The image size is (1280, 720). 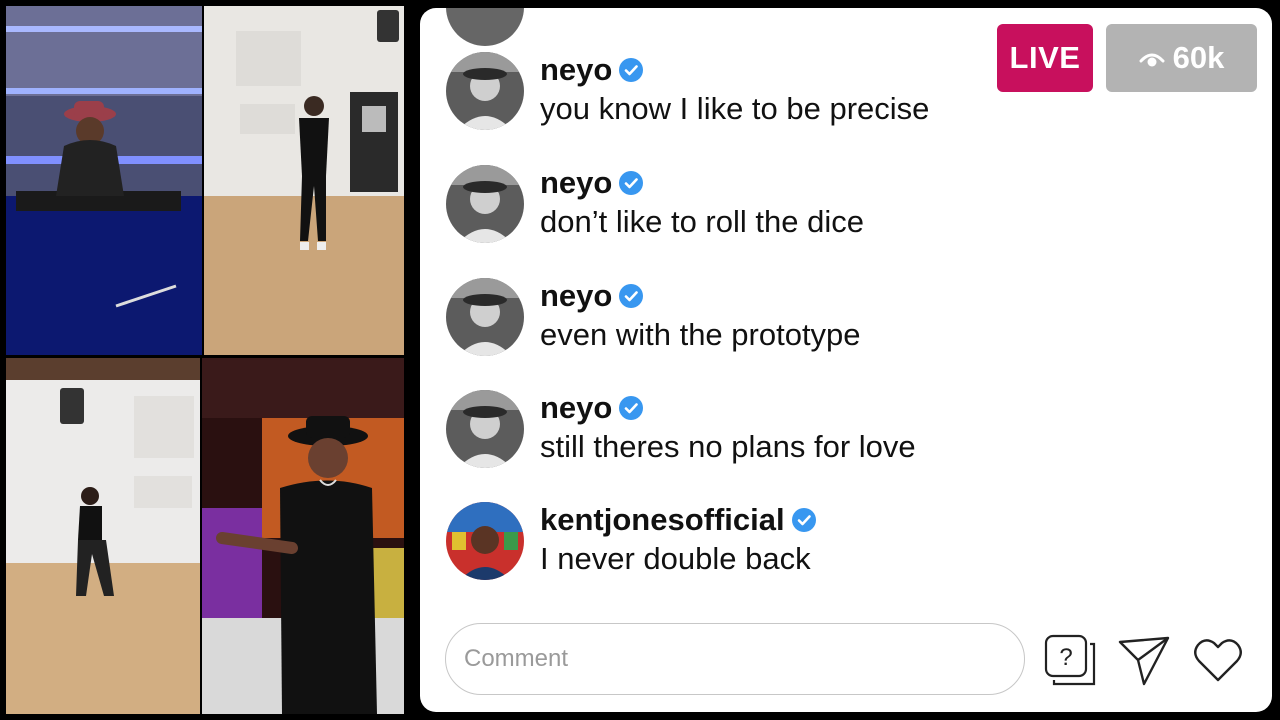 I want to click on partial-message, so click(x=485, y=27).